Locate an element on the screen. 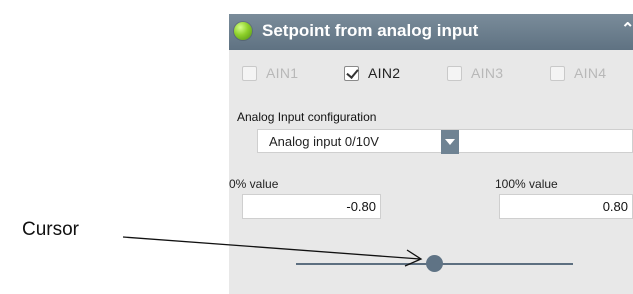 The height and width of the screenshot is (294, 633). status-dot-icon is located at coordinates (243, 31).